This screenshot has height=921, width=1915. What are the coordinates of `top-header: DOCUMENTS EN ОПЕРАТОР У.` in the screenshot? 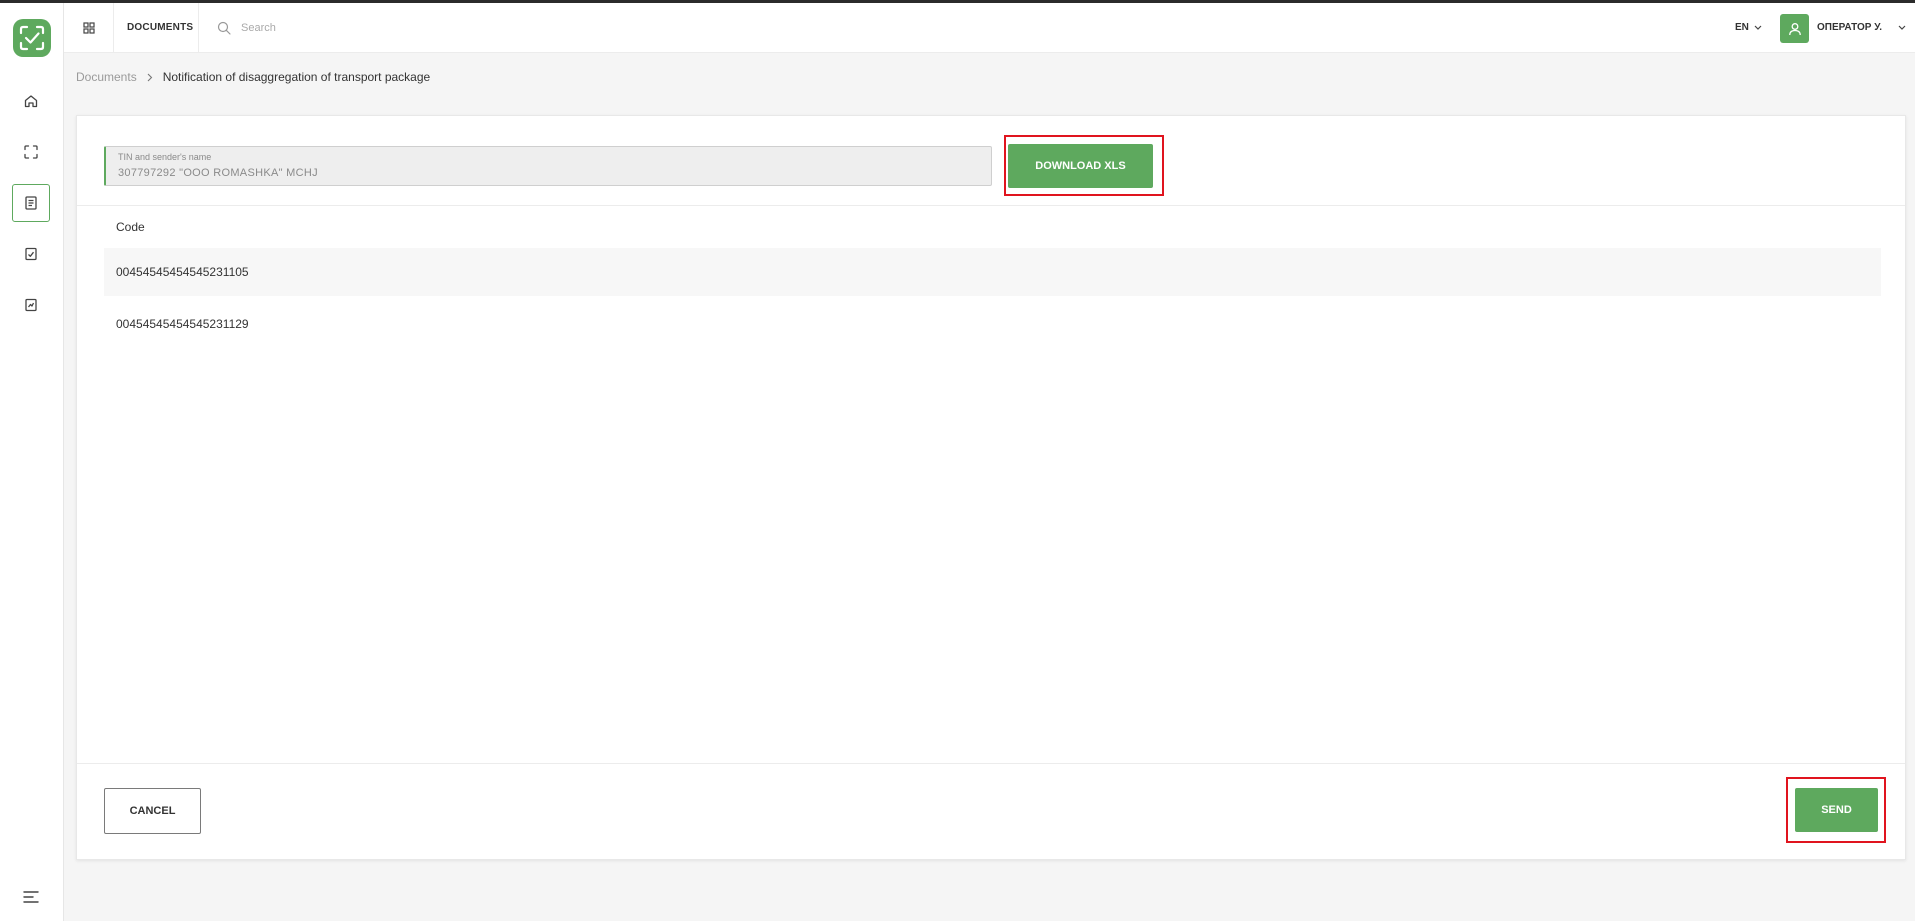 It's located at (989, 28).